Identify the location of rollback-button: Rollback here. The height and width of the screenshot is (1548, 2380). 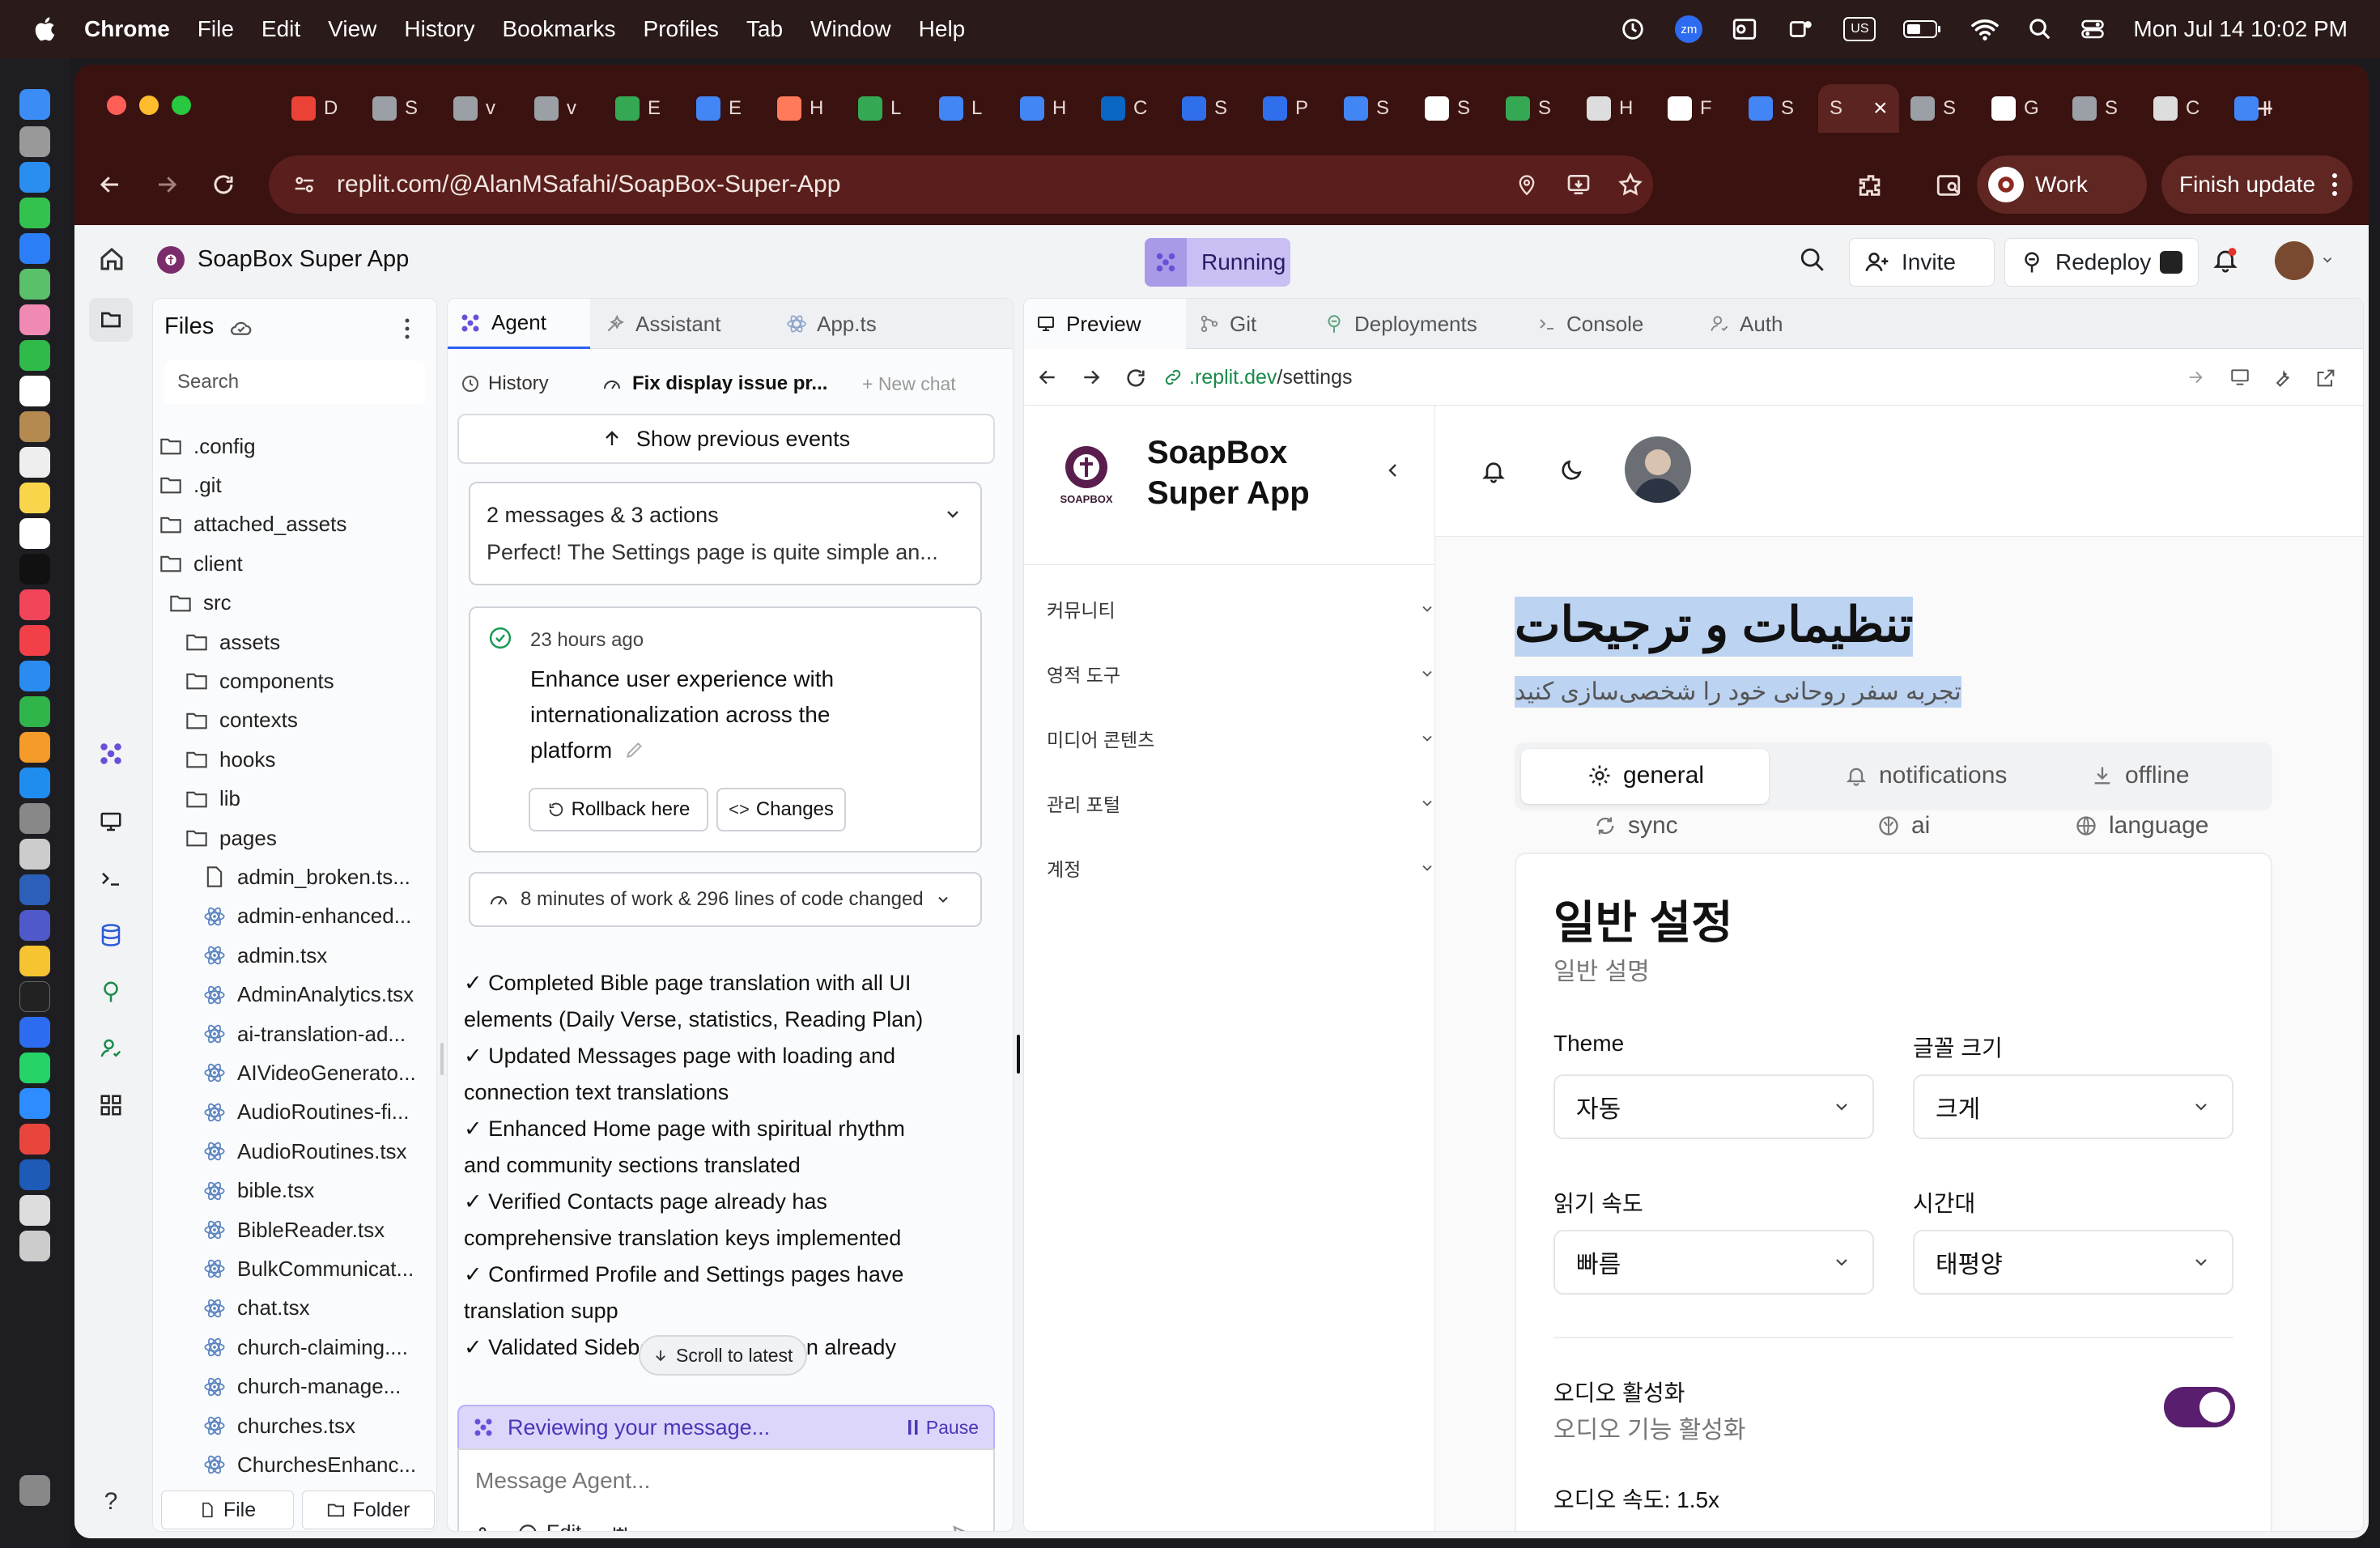
(619, 810).